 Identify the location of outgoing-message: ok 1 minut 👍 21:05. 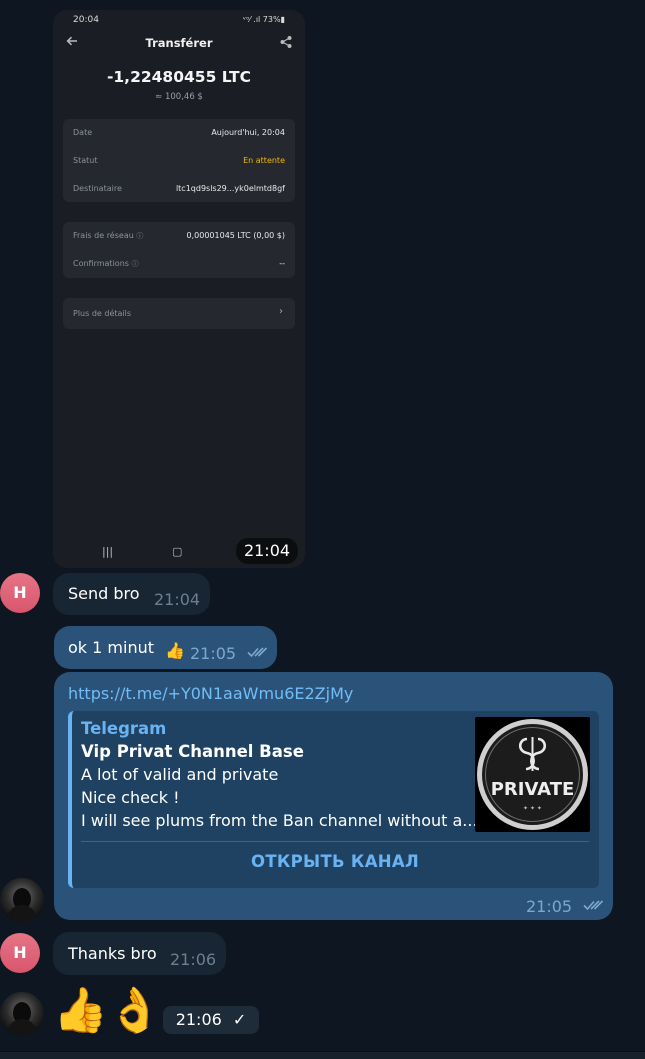
(165, 647).